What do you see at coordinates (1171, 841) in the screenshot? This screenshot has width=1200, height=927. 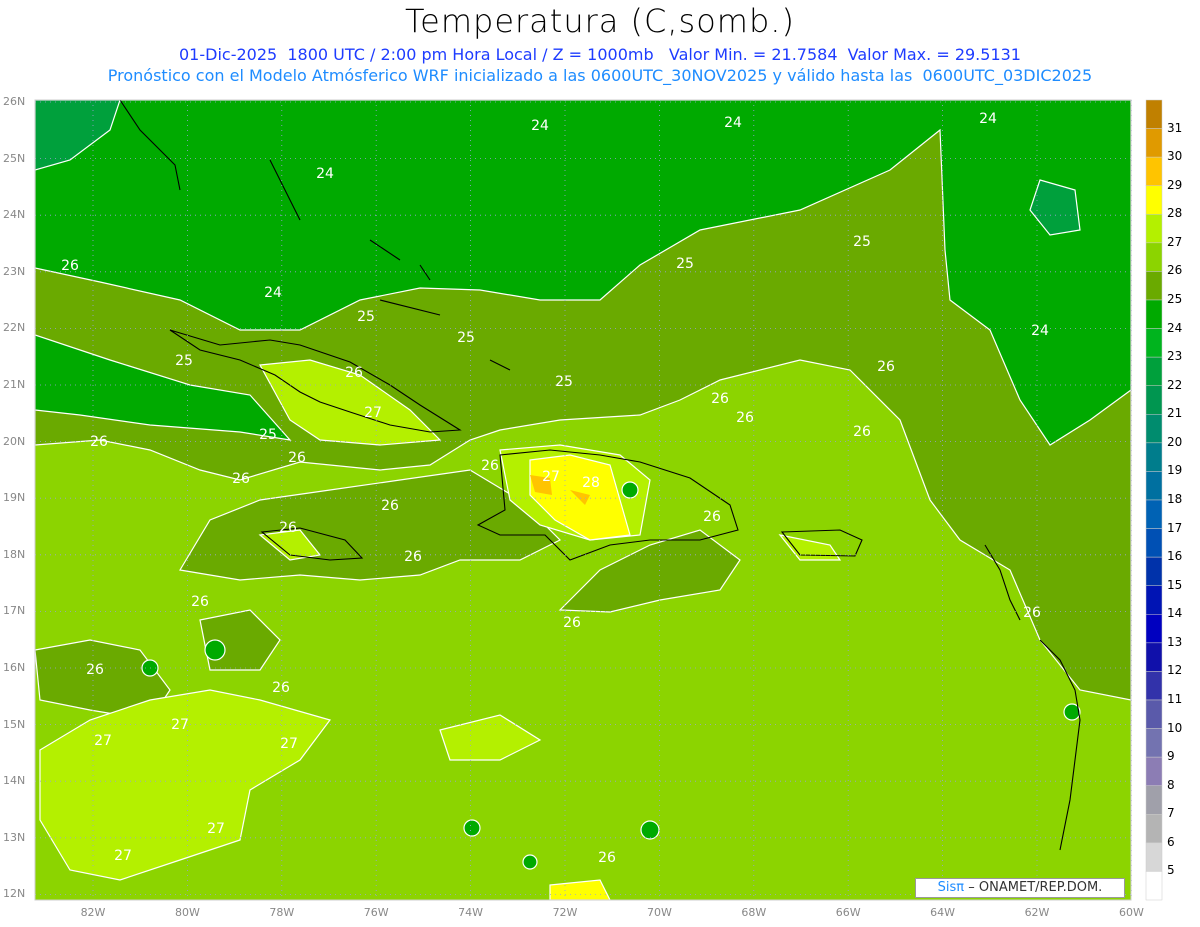 I see `colorbar-label: 6` at bounding box center [1171, 841].